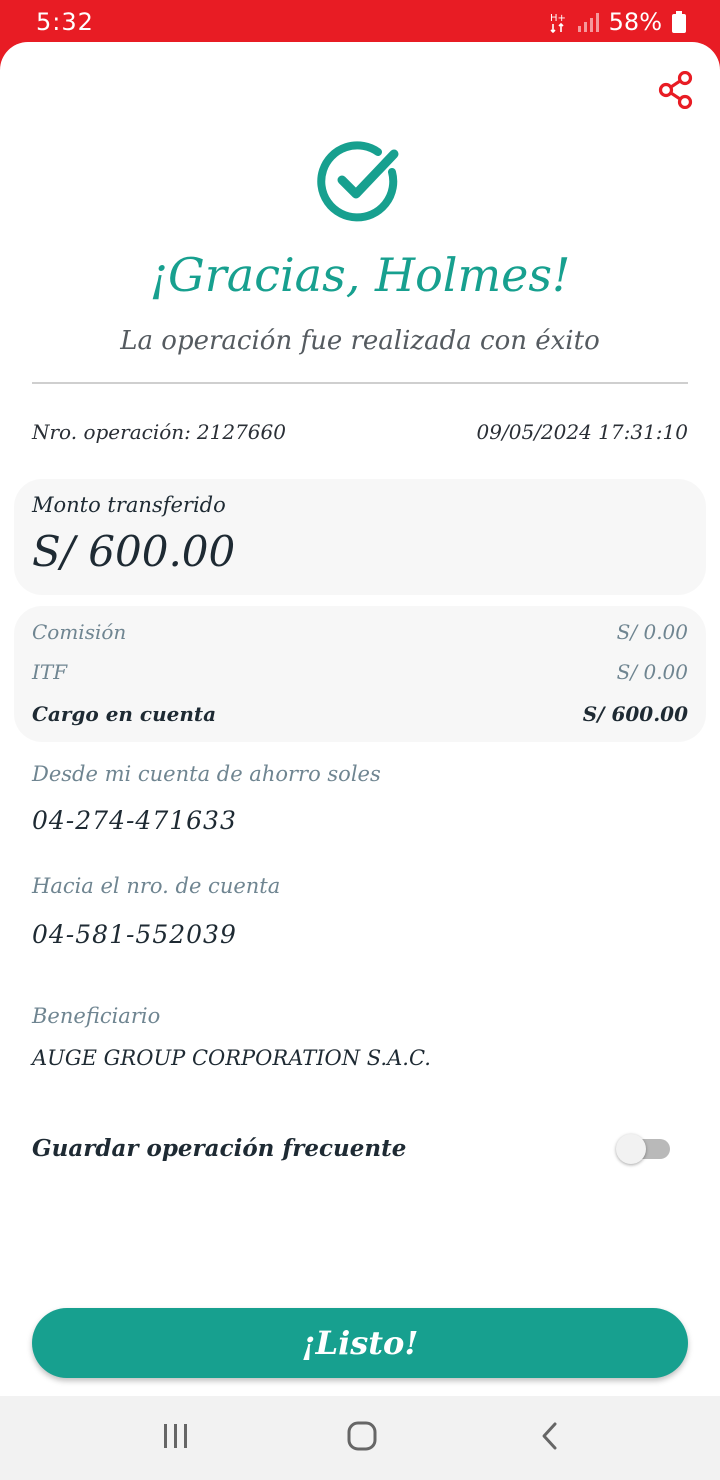 The height and width of the screenshot is (1480, 720). I want to click on battery-percent: 58%, so click(635, 22).